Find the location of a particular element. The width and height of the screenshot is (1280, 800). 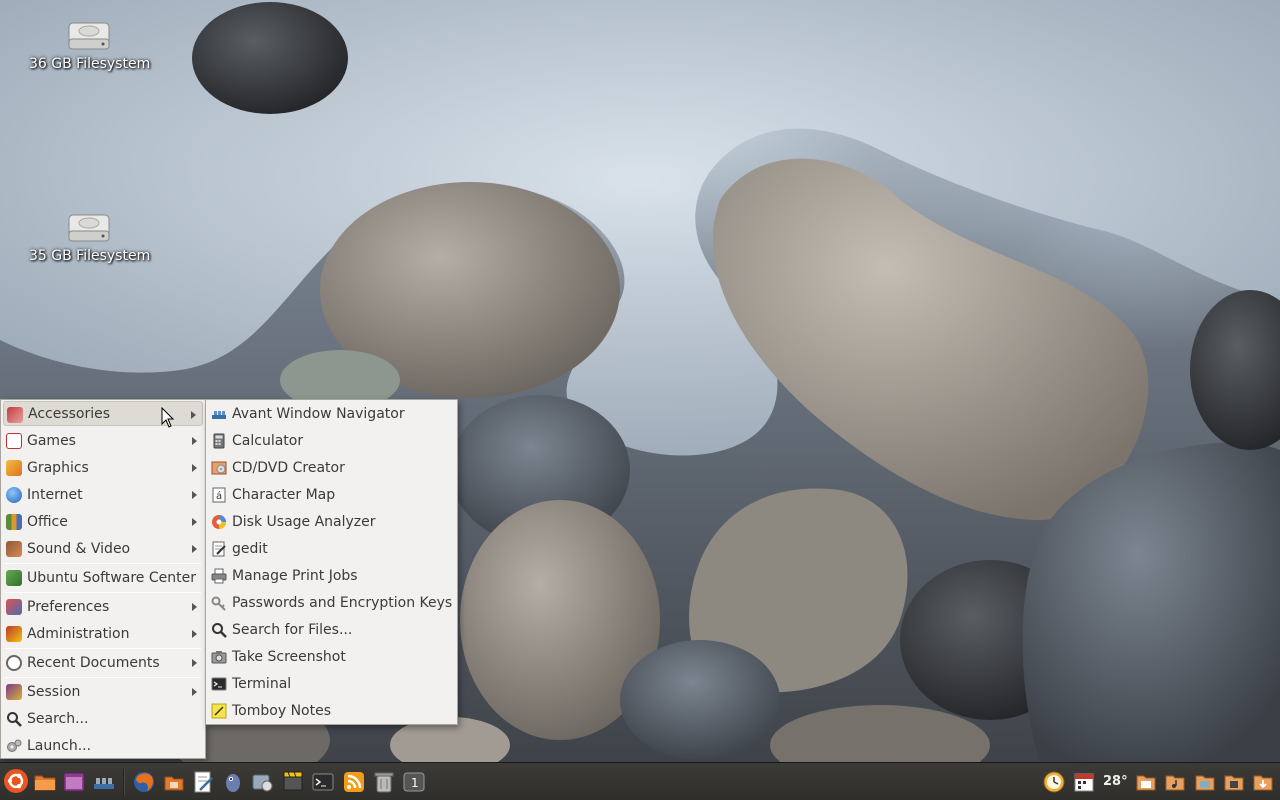

menu-item-office: Office is located at coordinates (103, 521).